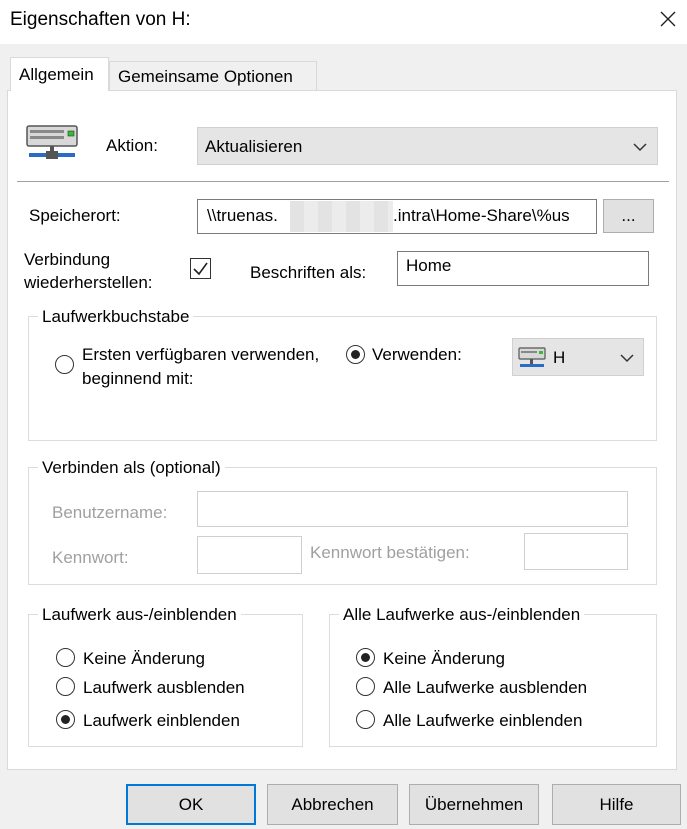 The height and width of the screenshot is (829, 687). I want to click on apply-button: Übernehmen, so click(474, 804).